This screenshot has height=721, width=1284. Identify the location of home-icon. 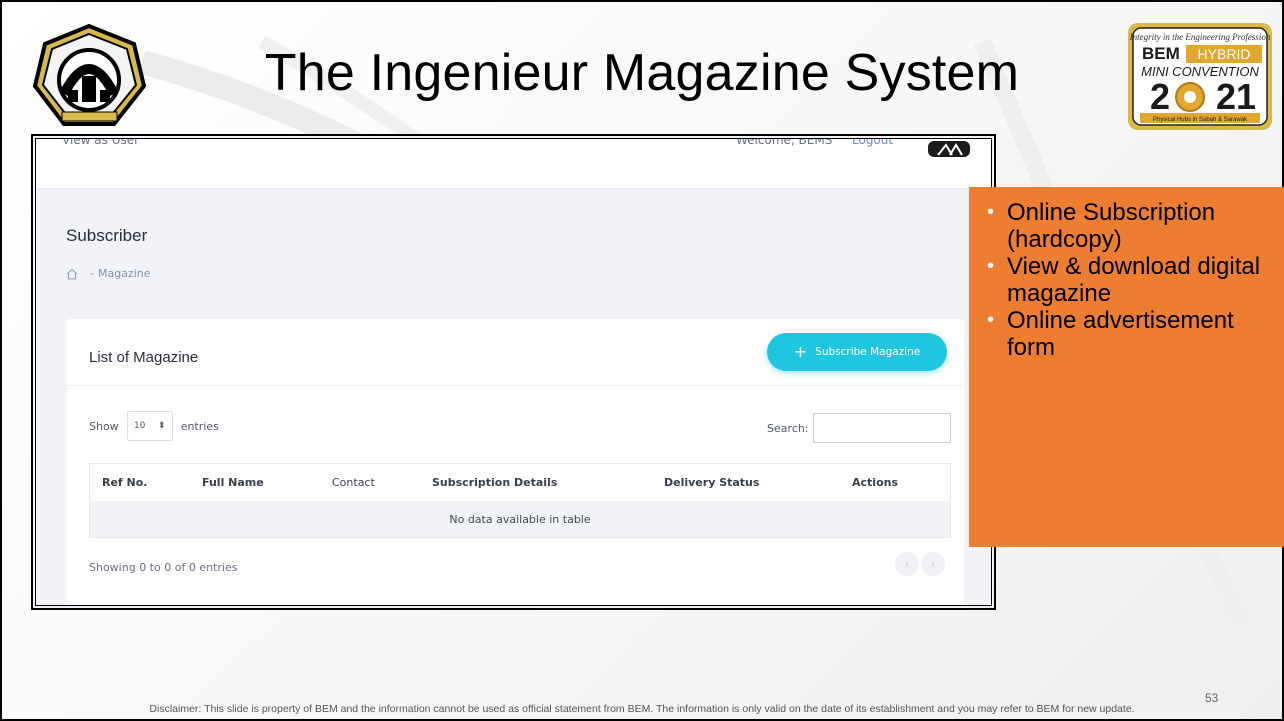
(72, 274).